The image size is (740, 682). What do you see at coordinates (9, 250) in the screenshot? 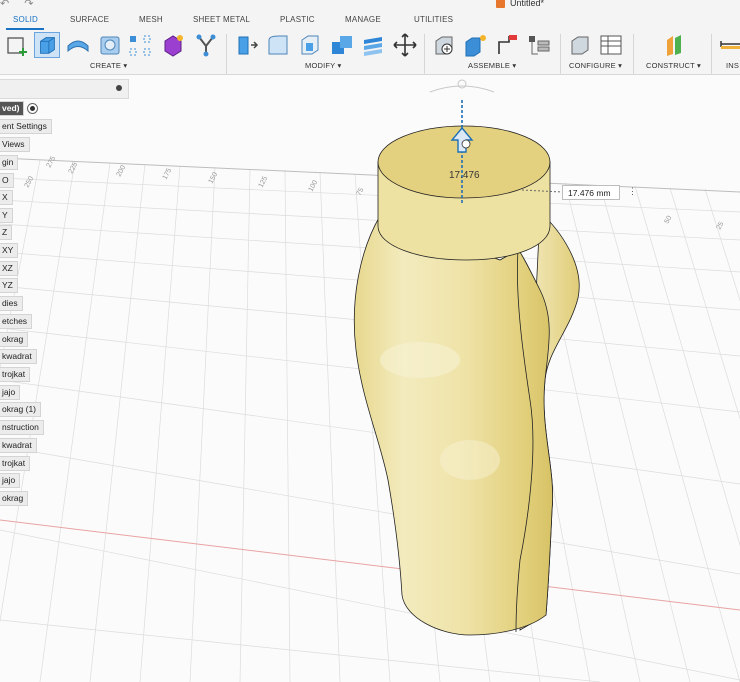
I see `browser-item-xy-plane: XY` at bounding box center [9, 250].